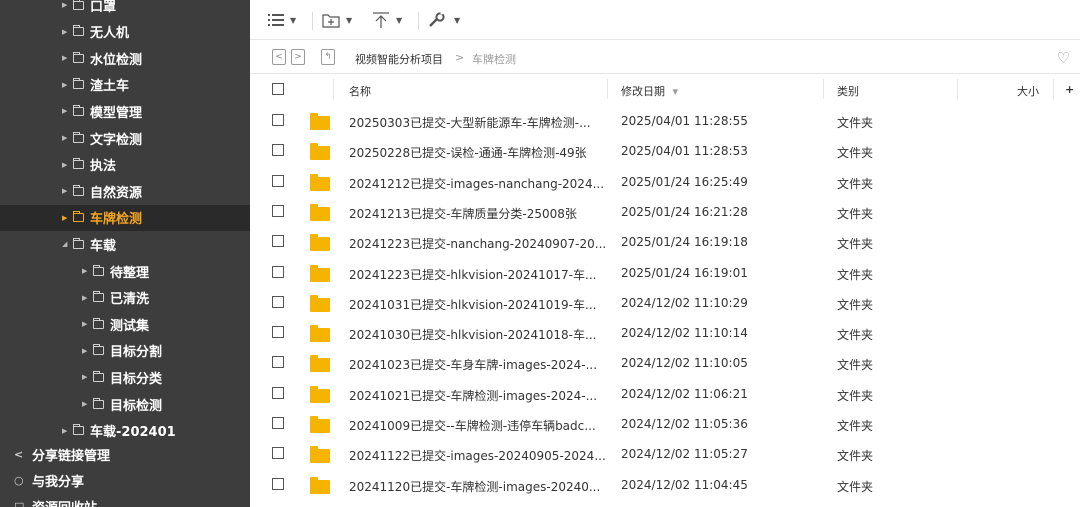  Describe the element at coordinates (116, 60) in the screenshot. I see `tree-item-label: 水位检测` at that location.